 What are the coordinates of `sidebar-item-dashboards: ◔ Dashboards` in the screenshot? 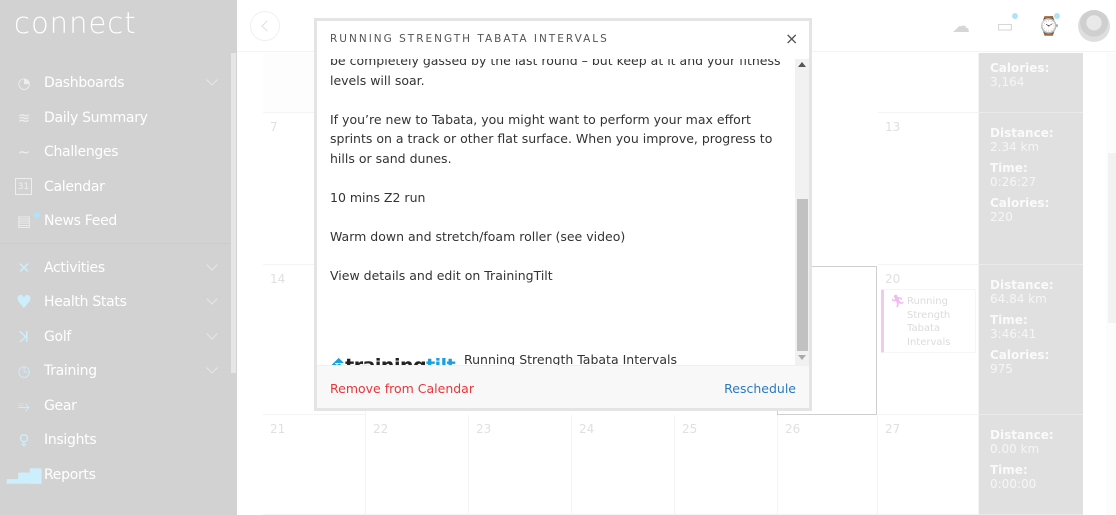 It's located at (115, 83).